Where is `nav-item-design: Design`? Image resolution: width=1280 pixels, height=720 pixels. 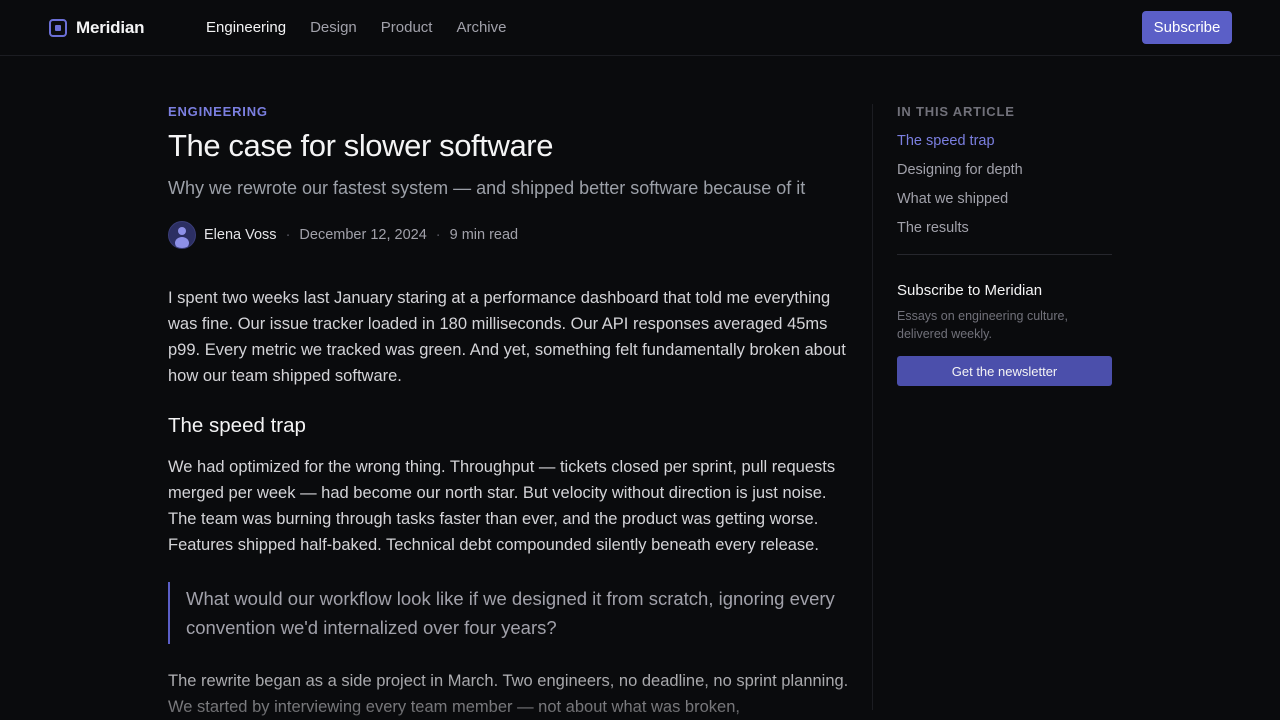
nav-item-design: Design is located at coordinates (333, 27).